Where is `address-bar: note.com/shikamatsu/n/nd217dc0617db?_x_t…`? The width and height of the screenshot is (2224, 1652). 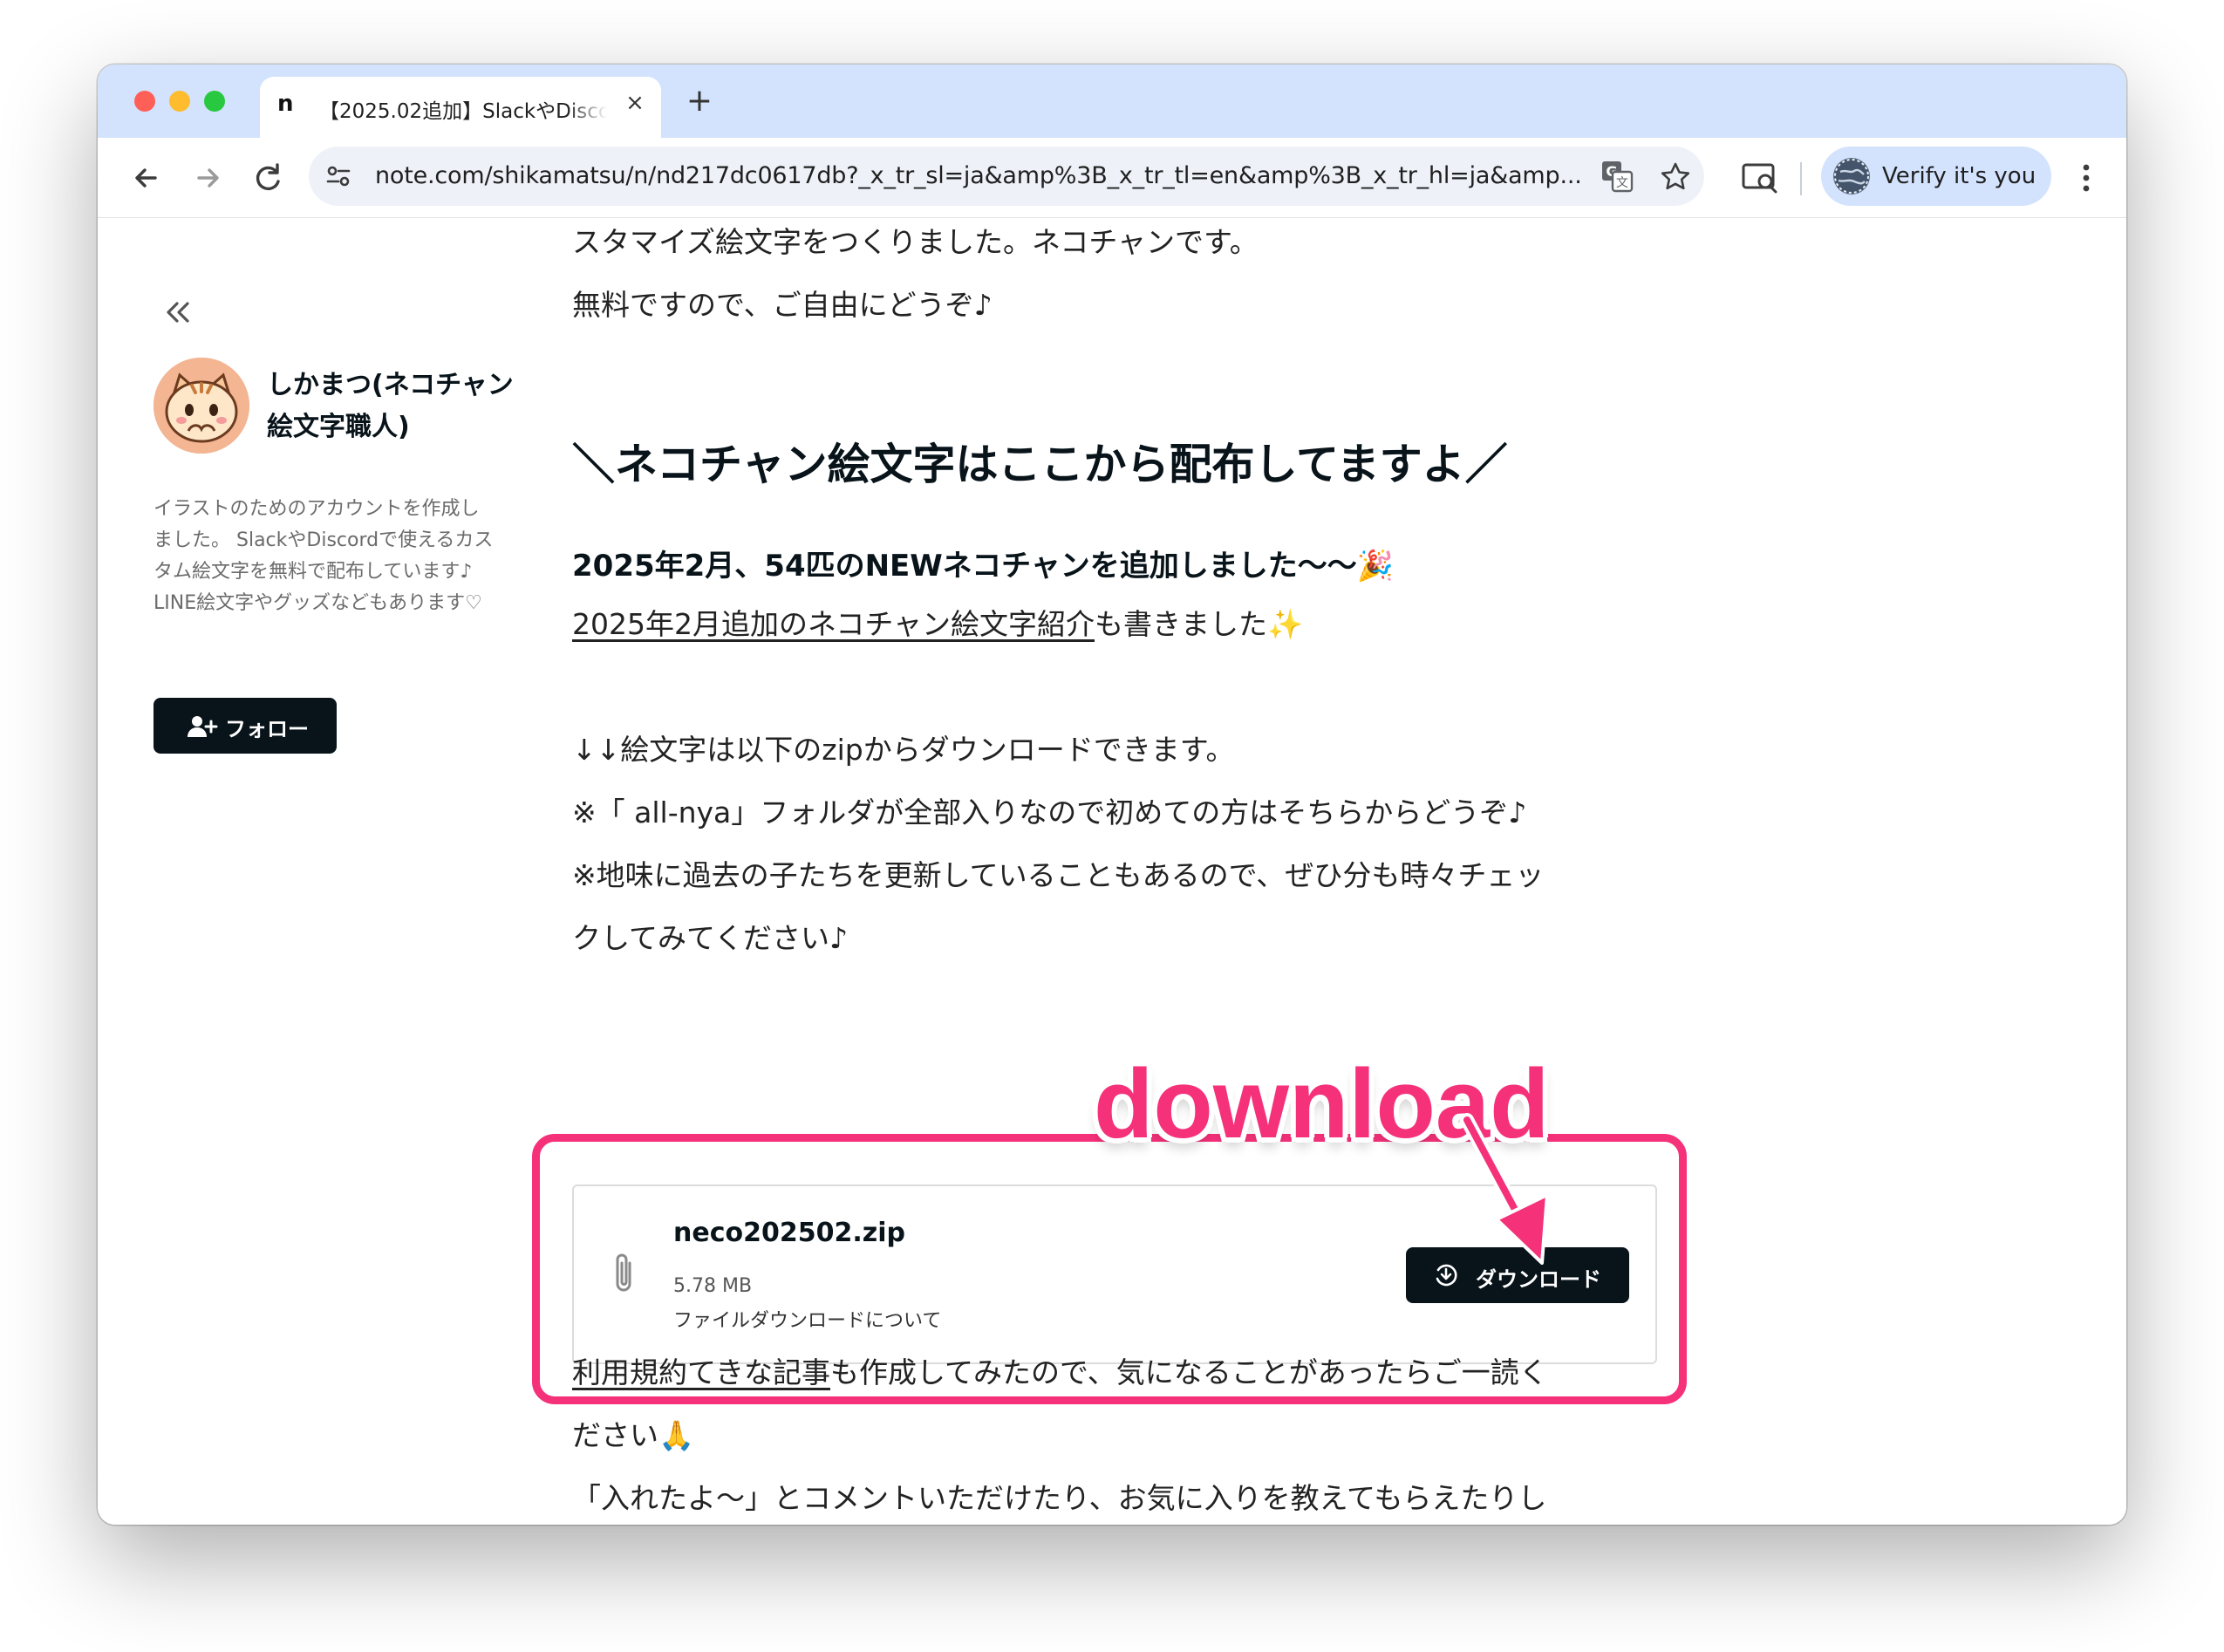
address-bar: note.com/shikamatsu/n/nd217dc0617db?_x_t… is located at coordinates (1007, 177).